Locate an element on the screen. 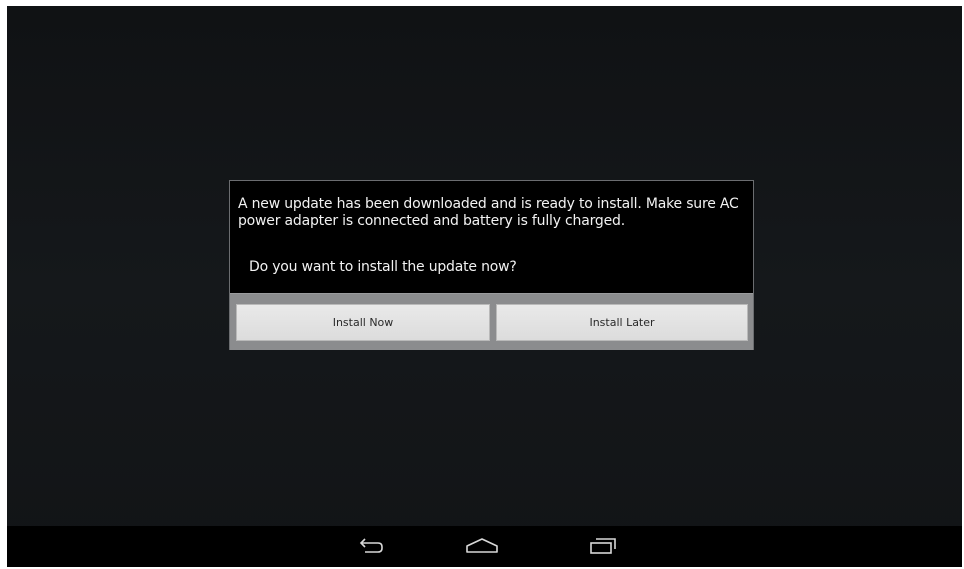 This screenshot has width=964, height=569. home-button is located at coordinates (482, 546).